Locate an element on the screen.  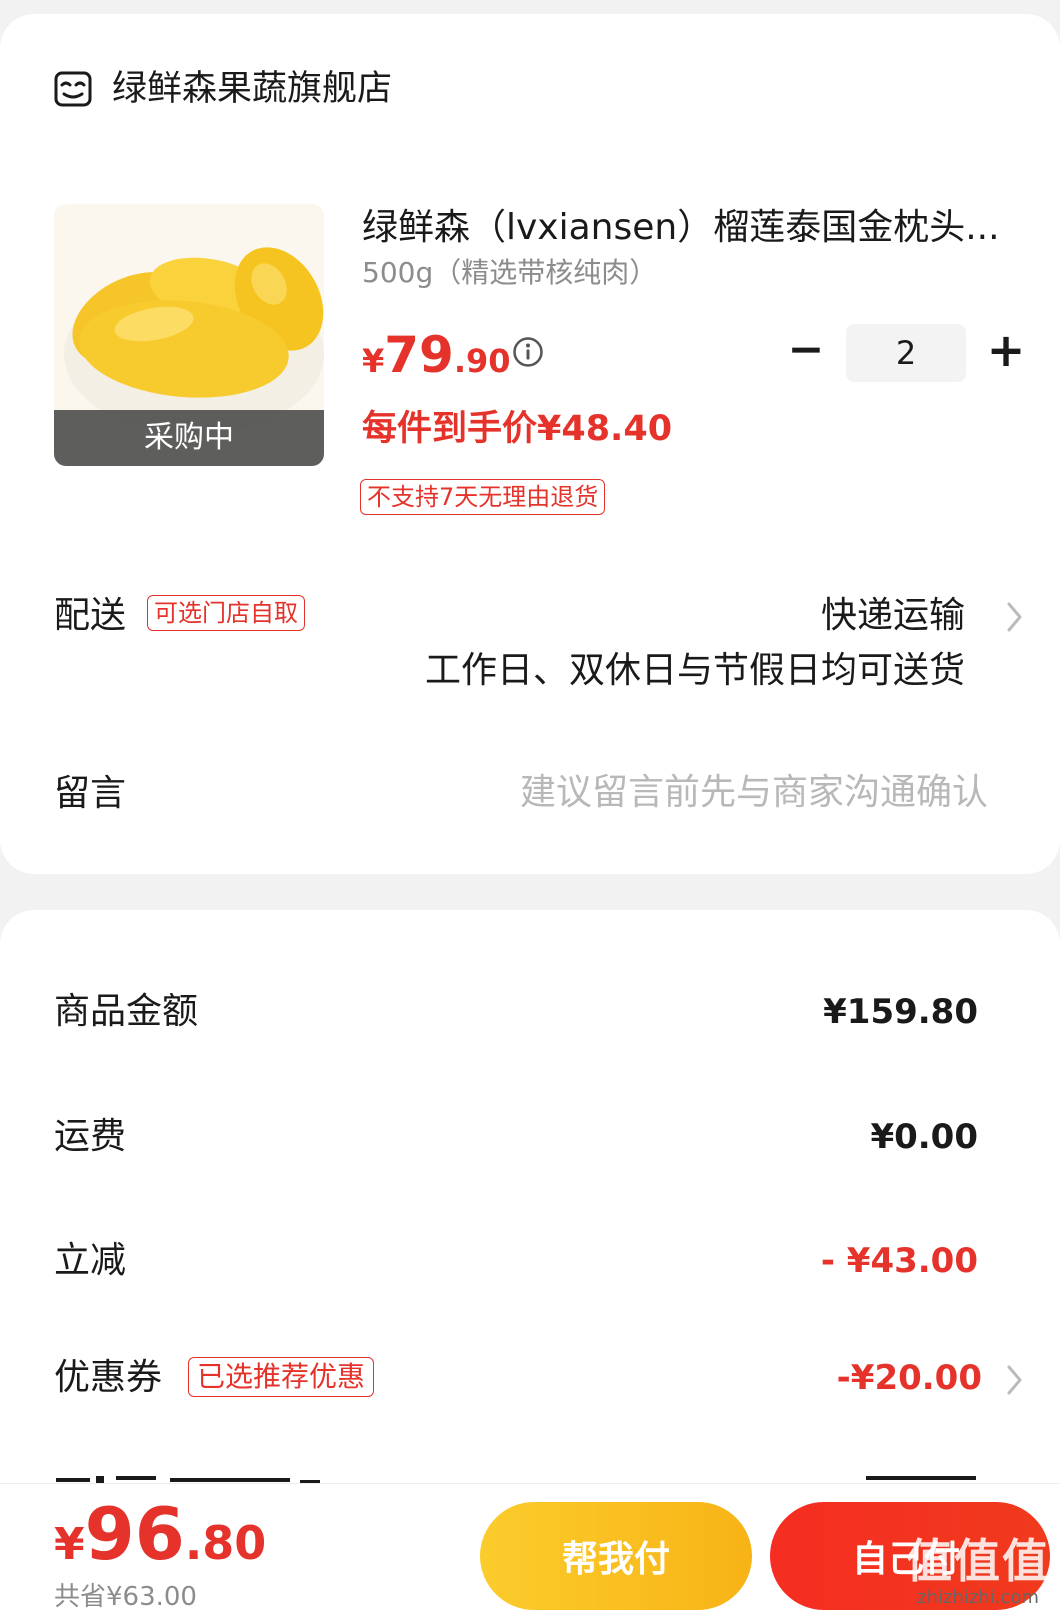
shipping-value: ¥0.00 is located at coordinates (924, 1137).